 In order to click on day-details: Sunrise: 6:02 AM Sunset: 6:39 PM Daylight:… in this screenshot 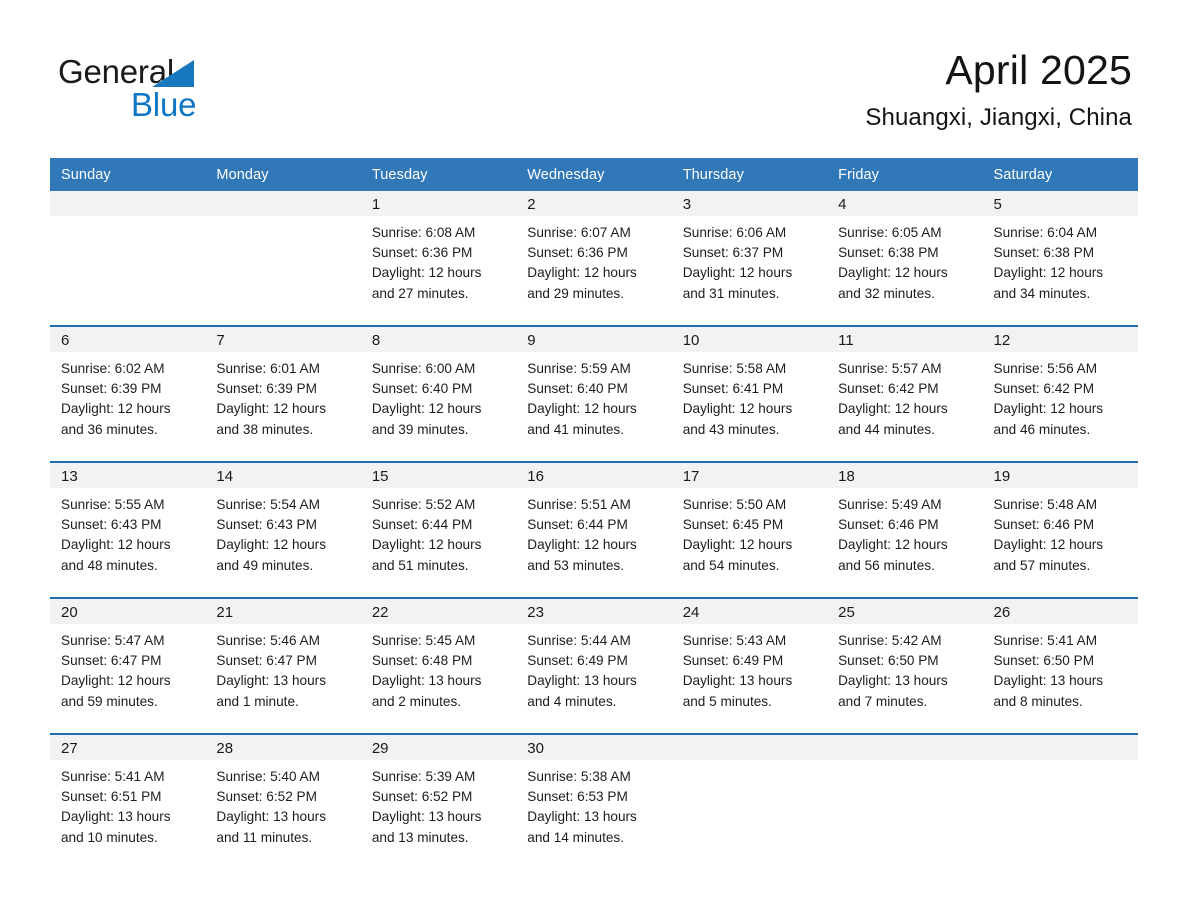, I will do `click(127, 396)`.